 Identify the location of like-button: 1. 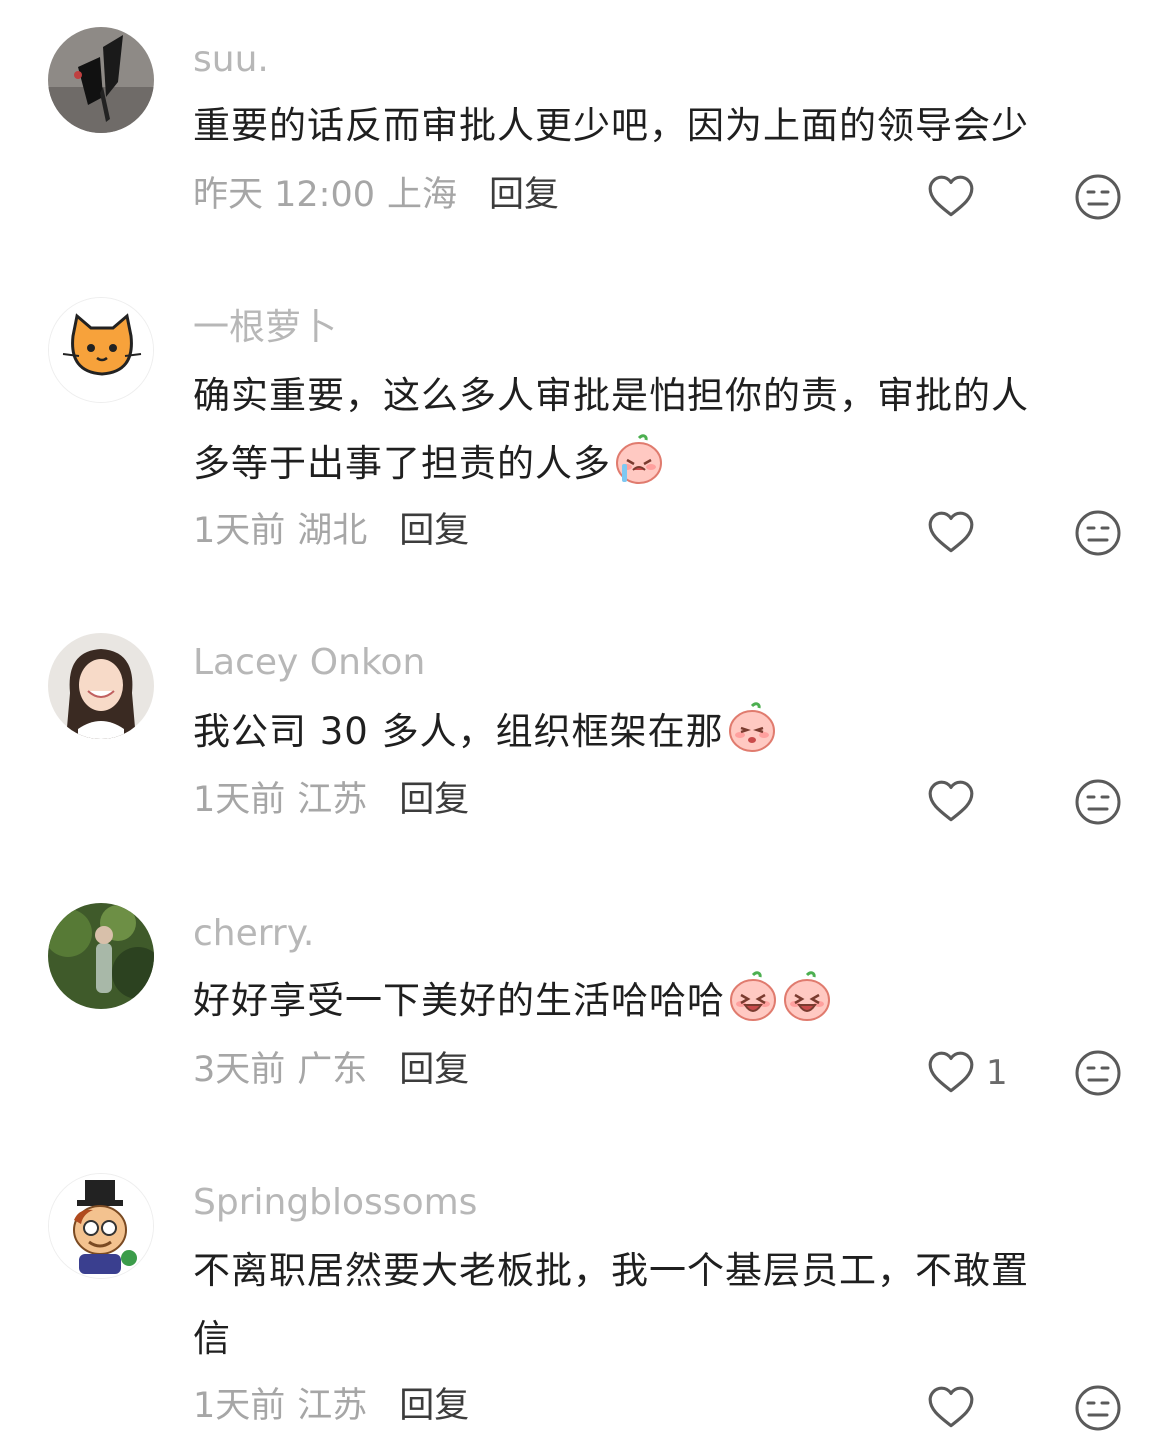
(967, 1073).